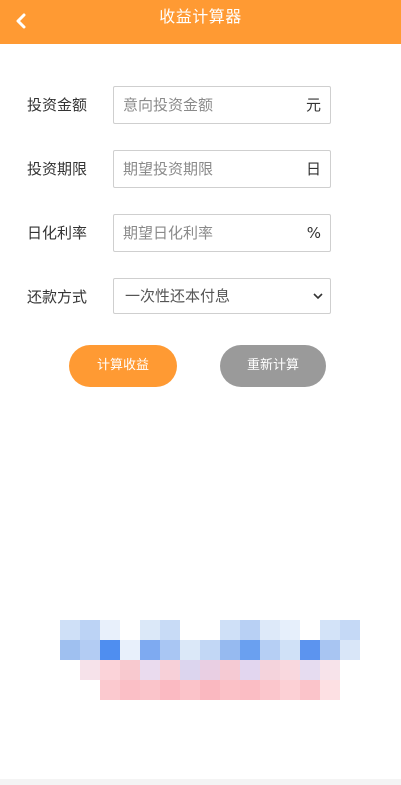 The height and width of the screenshot is (785, 401). Describe the element at coordinates (313, 169) in the screenshot. I see `period-unit: 日` at that location.